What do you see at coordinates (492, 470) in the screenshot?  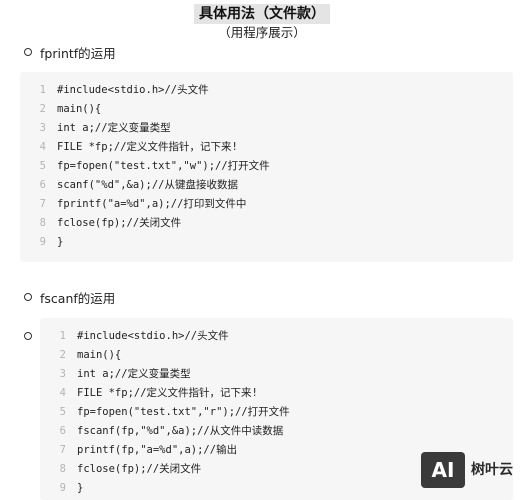 I see `watermark-text: 树叶云` at bounding box center [492, 470].